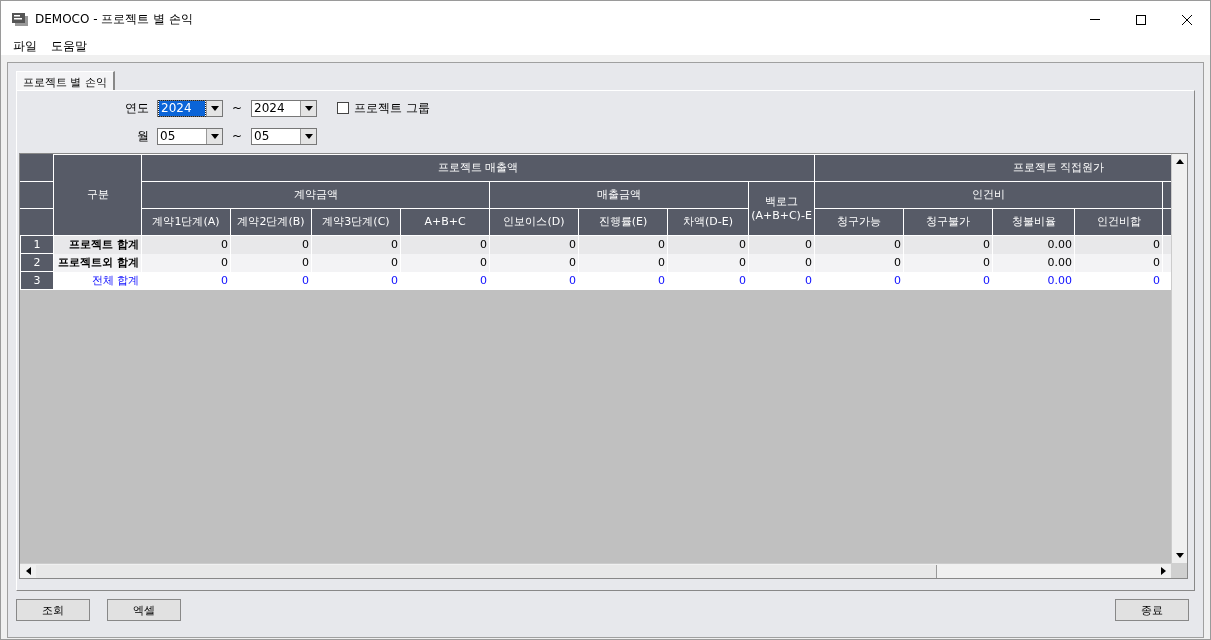  I want to click on column-group-header: 매출금액, so click(619, 195).